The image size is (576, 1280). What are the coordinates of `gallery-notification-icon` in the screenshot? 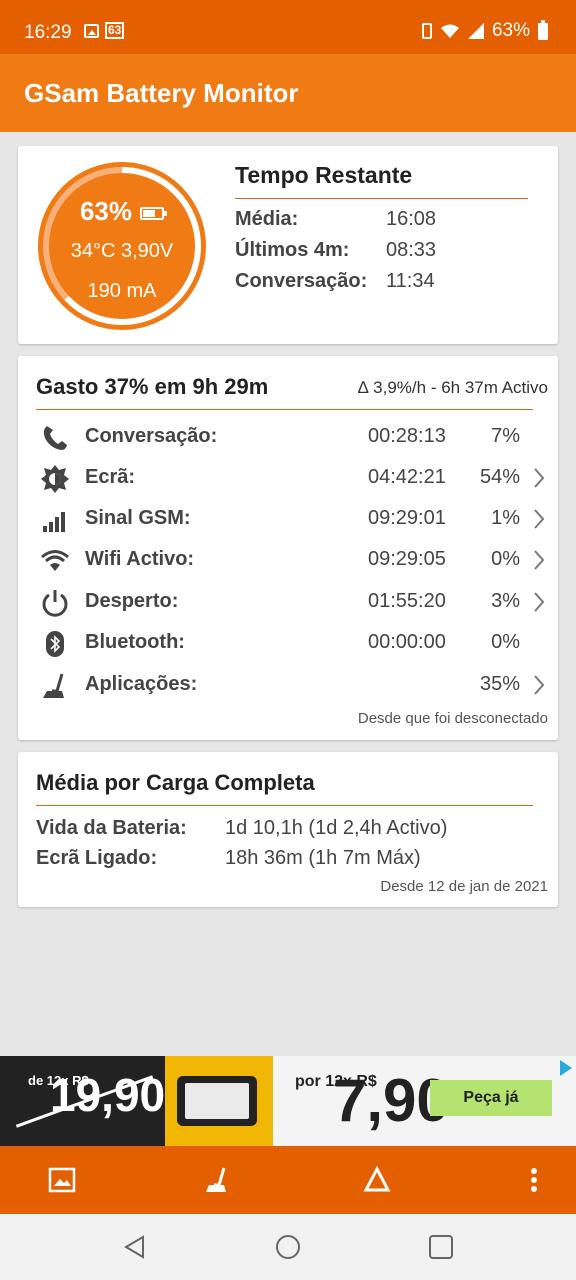 It's located at (91, 30).